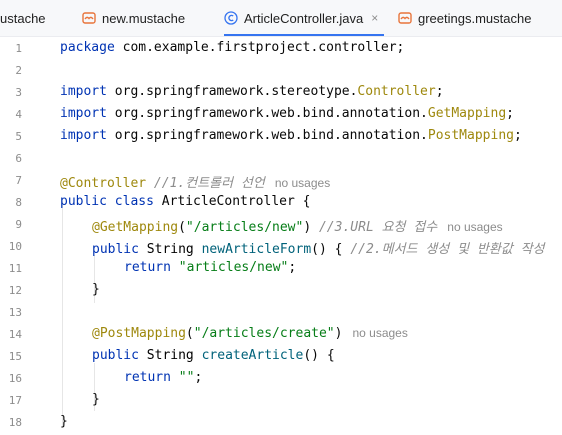 The height and width of the screenshot is (435, 562). I want to click on line-number: 1, so click(18, 48).